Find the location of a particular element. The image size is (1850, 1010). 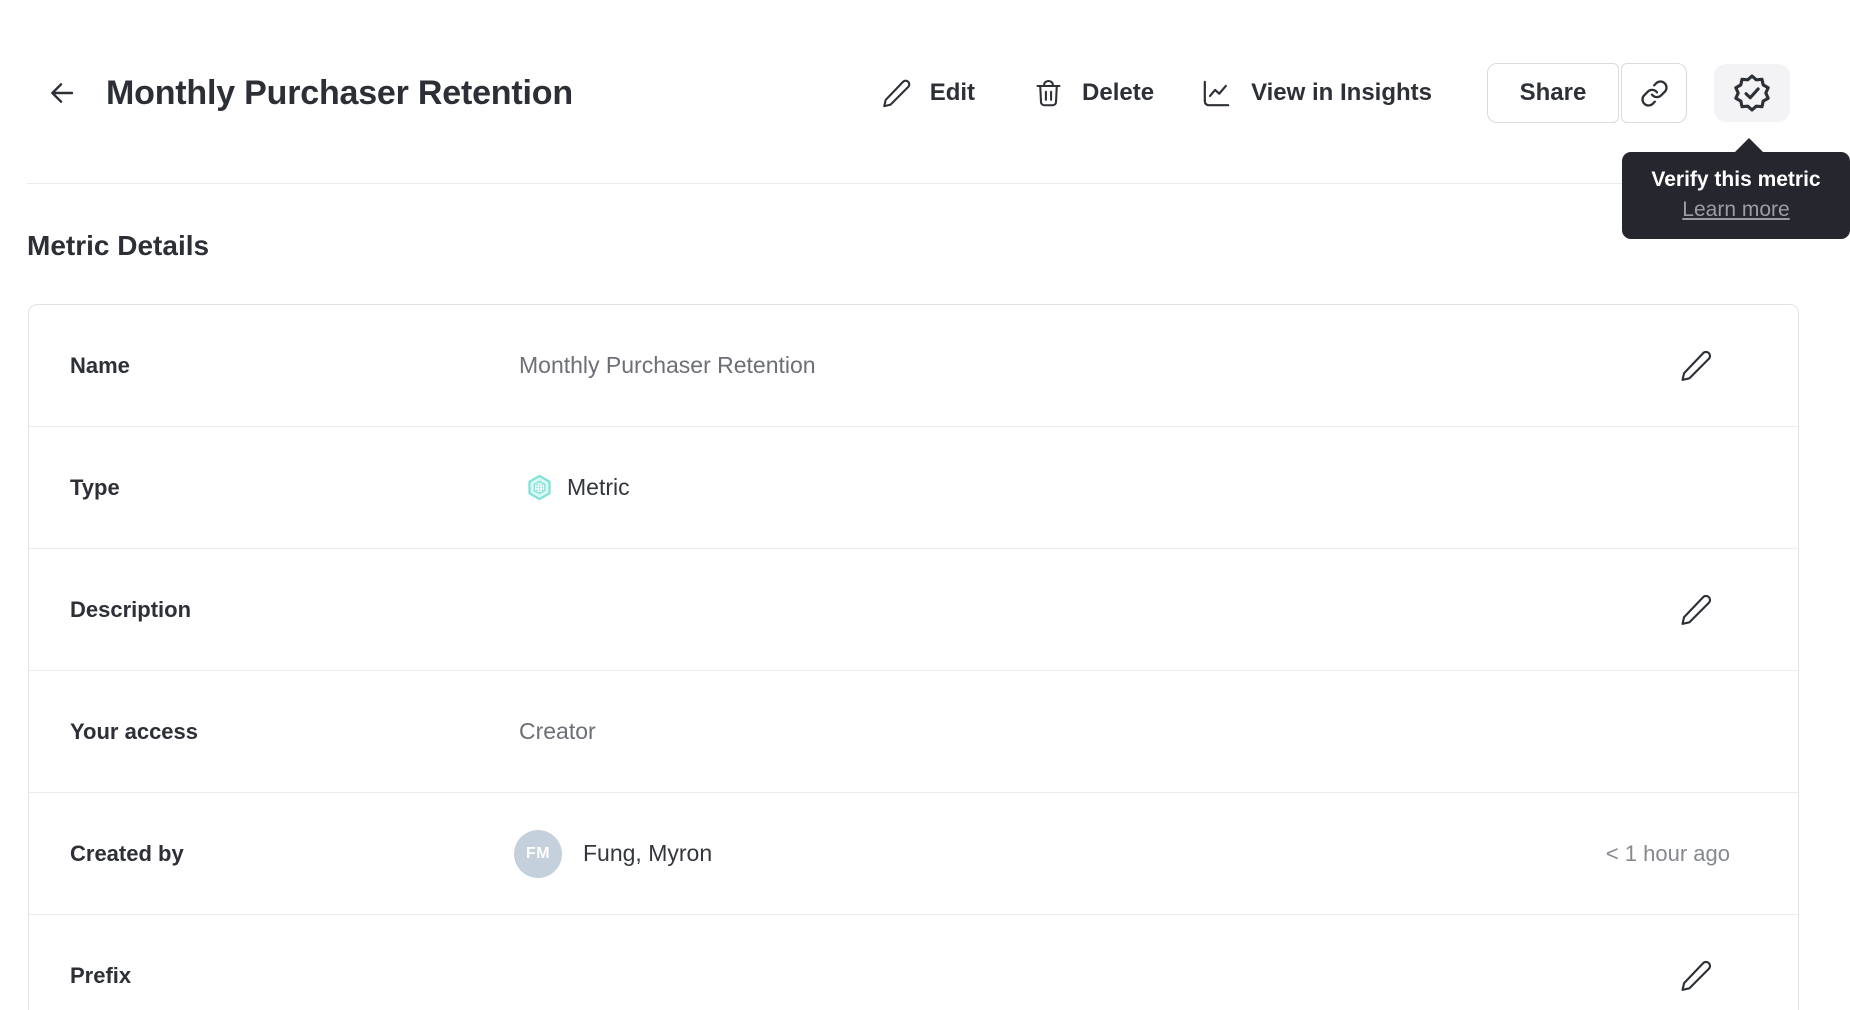

row-description-label: Description is located at coordinates (131, 609).